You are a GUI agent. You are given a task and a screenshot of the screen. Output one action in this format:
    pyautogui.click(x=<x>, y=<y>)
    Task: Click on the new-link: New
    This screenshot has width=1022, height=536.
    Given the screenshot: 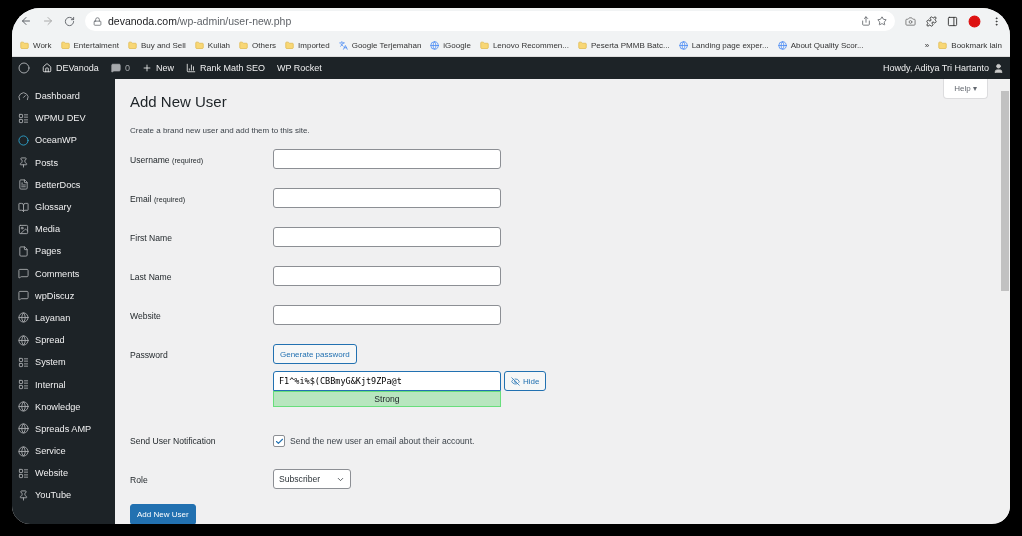 What is the action you would take?
    pyautogui.click(x=157, y=68)
    